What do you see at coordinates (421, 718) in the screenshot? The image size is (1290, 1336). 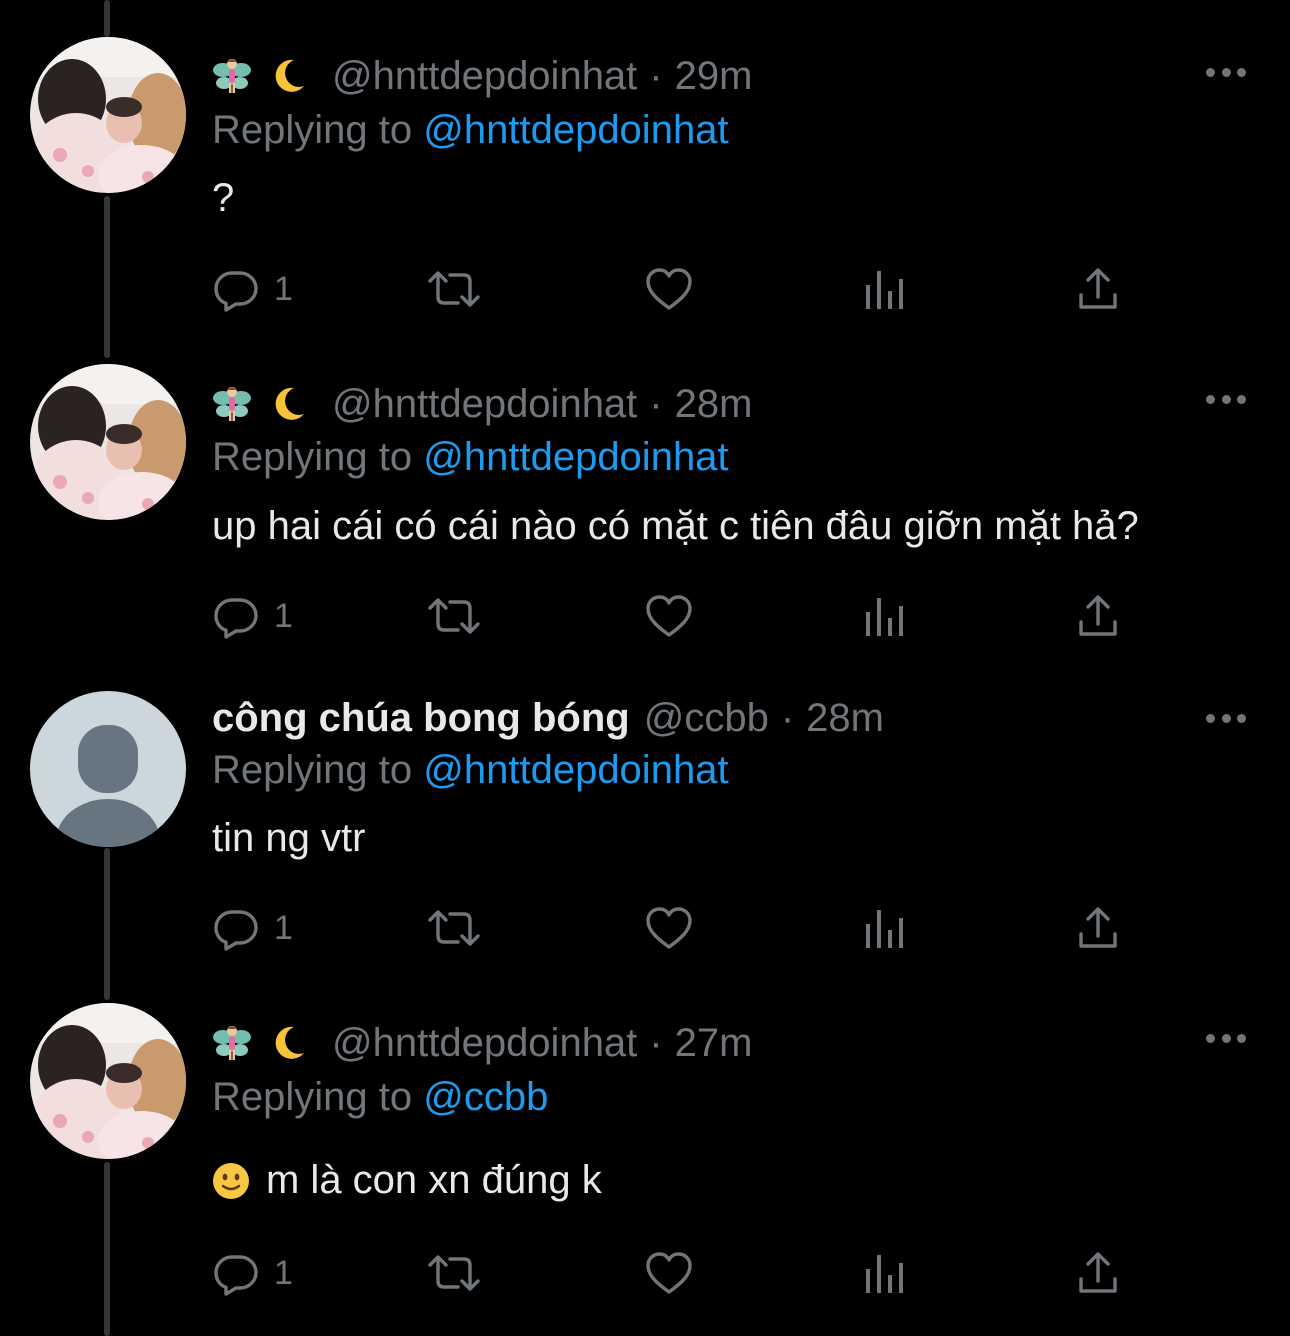 I see `display-name: công chúa bong bóng` at bounding box center [421, 718].